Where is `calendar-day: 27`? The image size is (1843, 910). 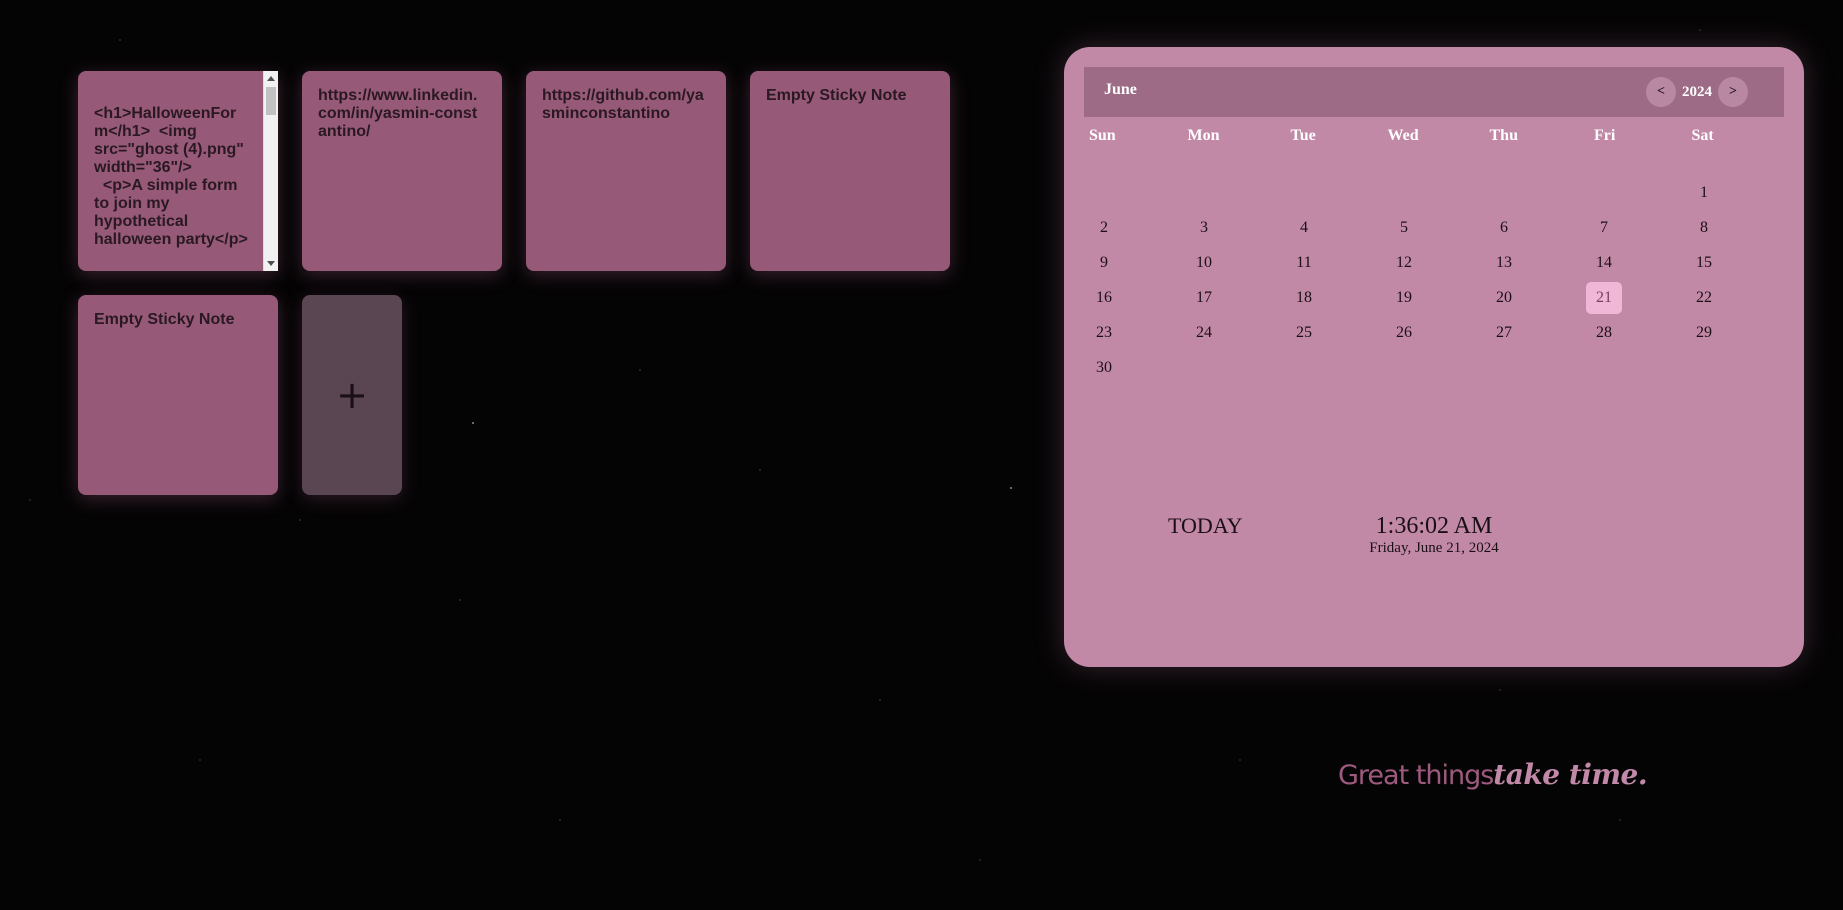 calendar-day: 27 is located at coordinates (1504, 333).